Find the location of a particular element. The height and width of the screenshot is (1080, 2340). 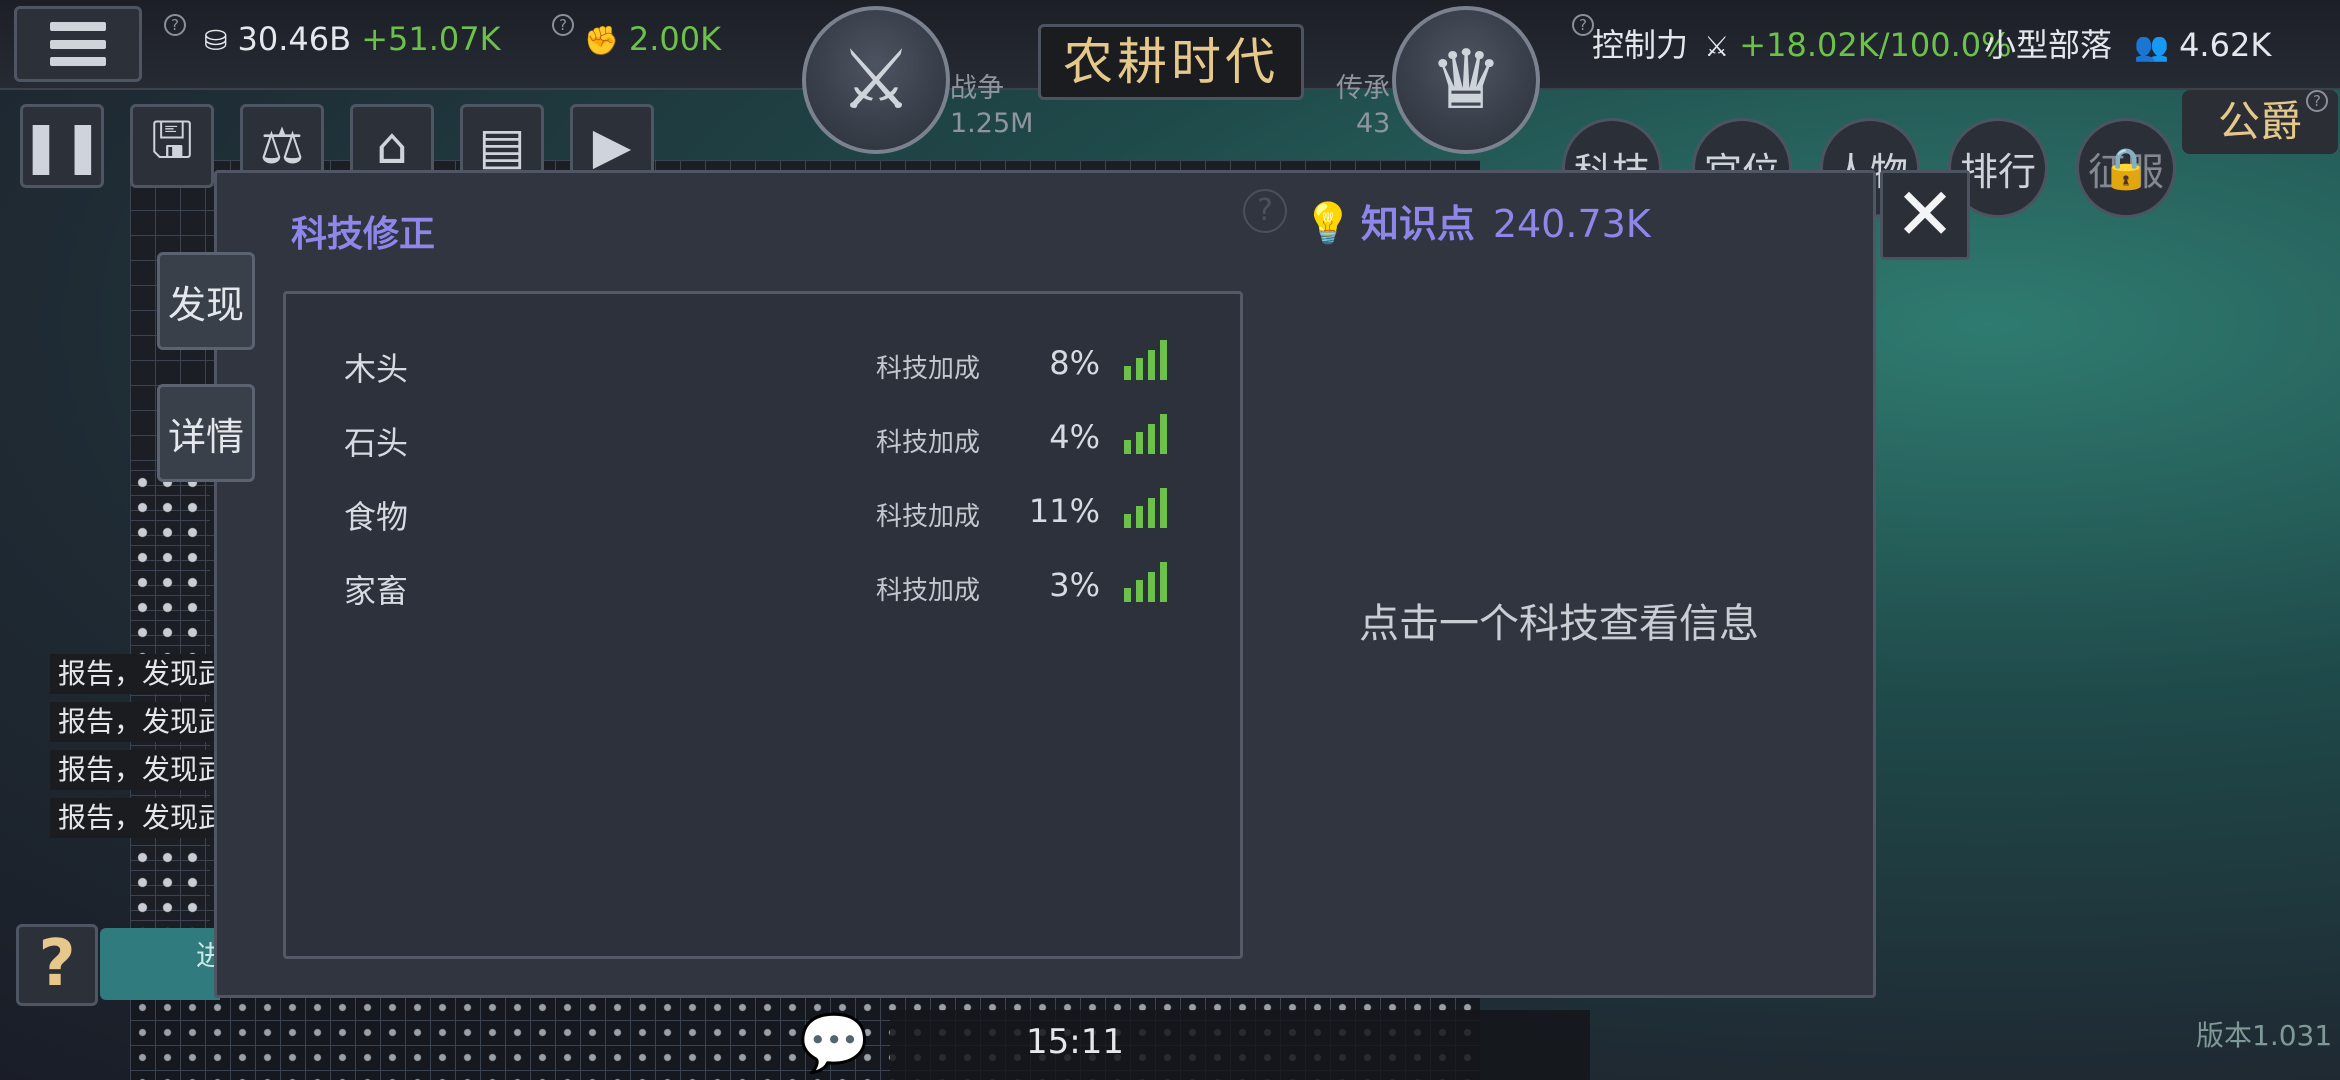

game-clock: 15:11 is located at coordinates (1075, 1042).